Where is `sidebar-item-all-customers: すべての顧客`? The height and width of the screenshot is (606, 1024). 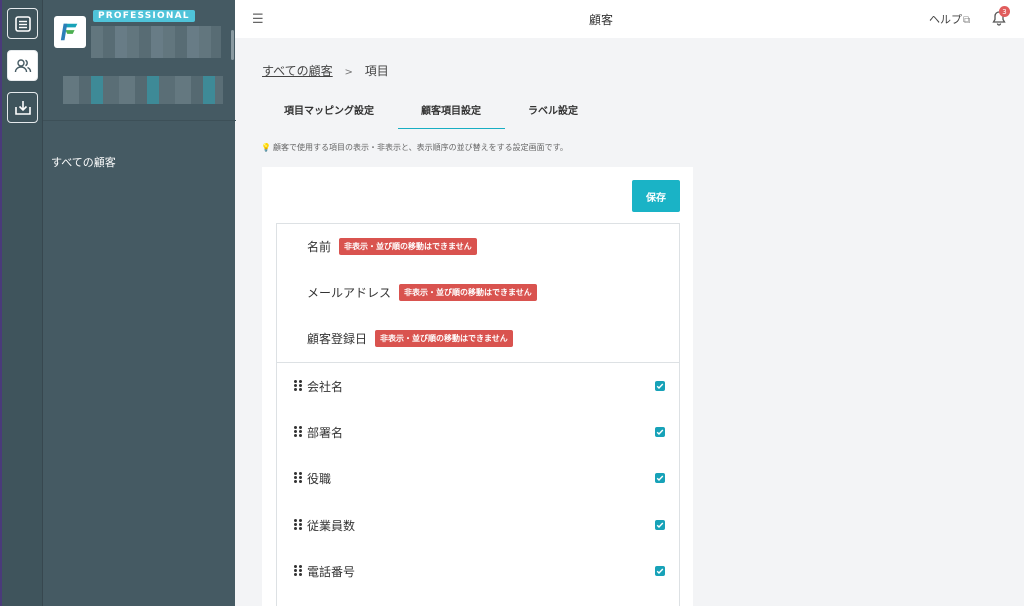 sidebar-item-all-customers: すべての顧客 is located at coordinates (83, 162).